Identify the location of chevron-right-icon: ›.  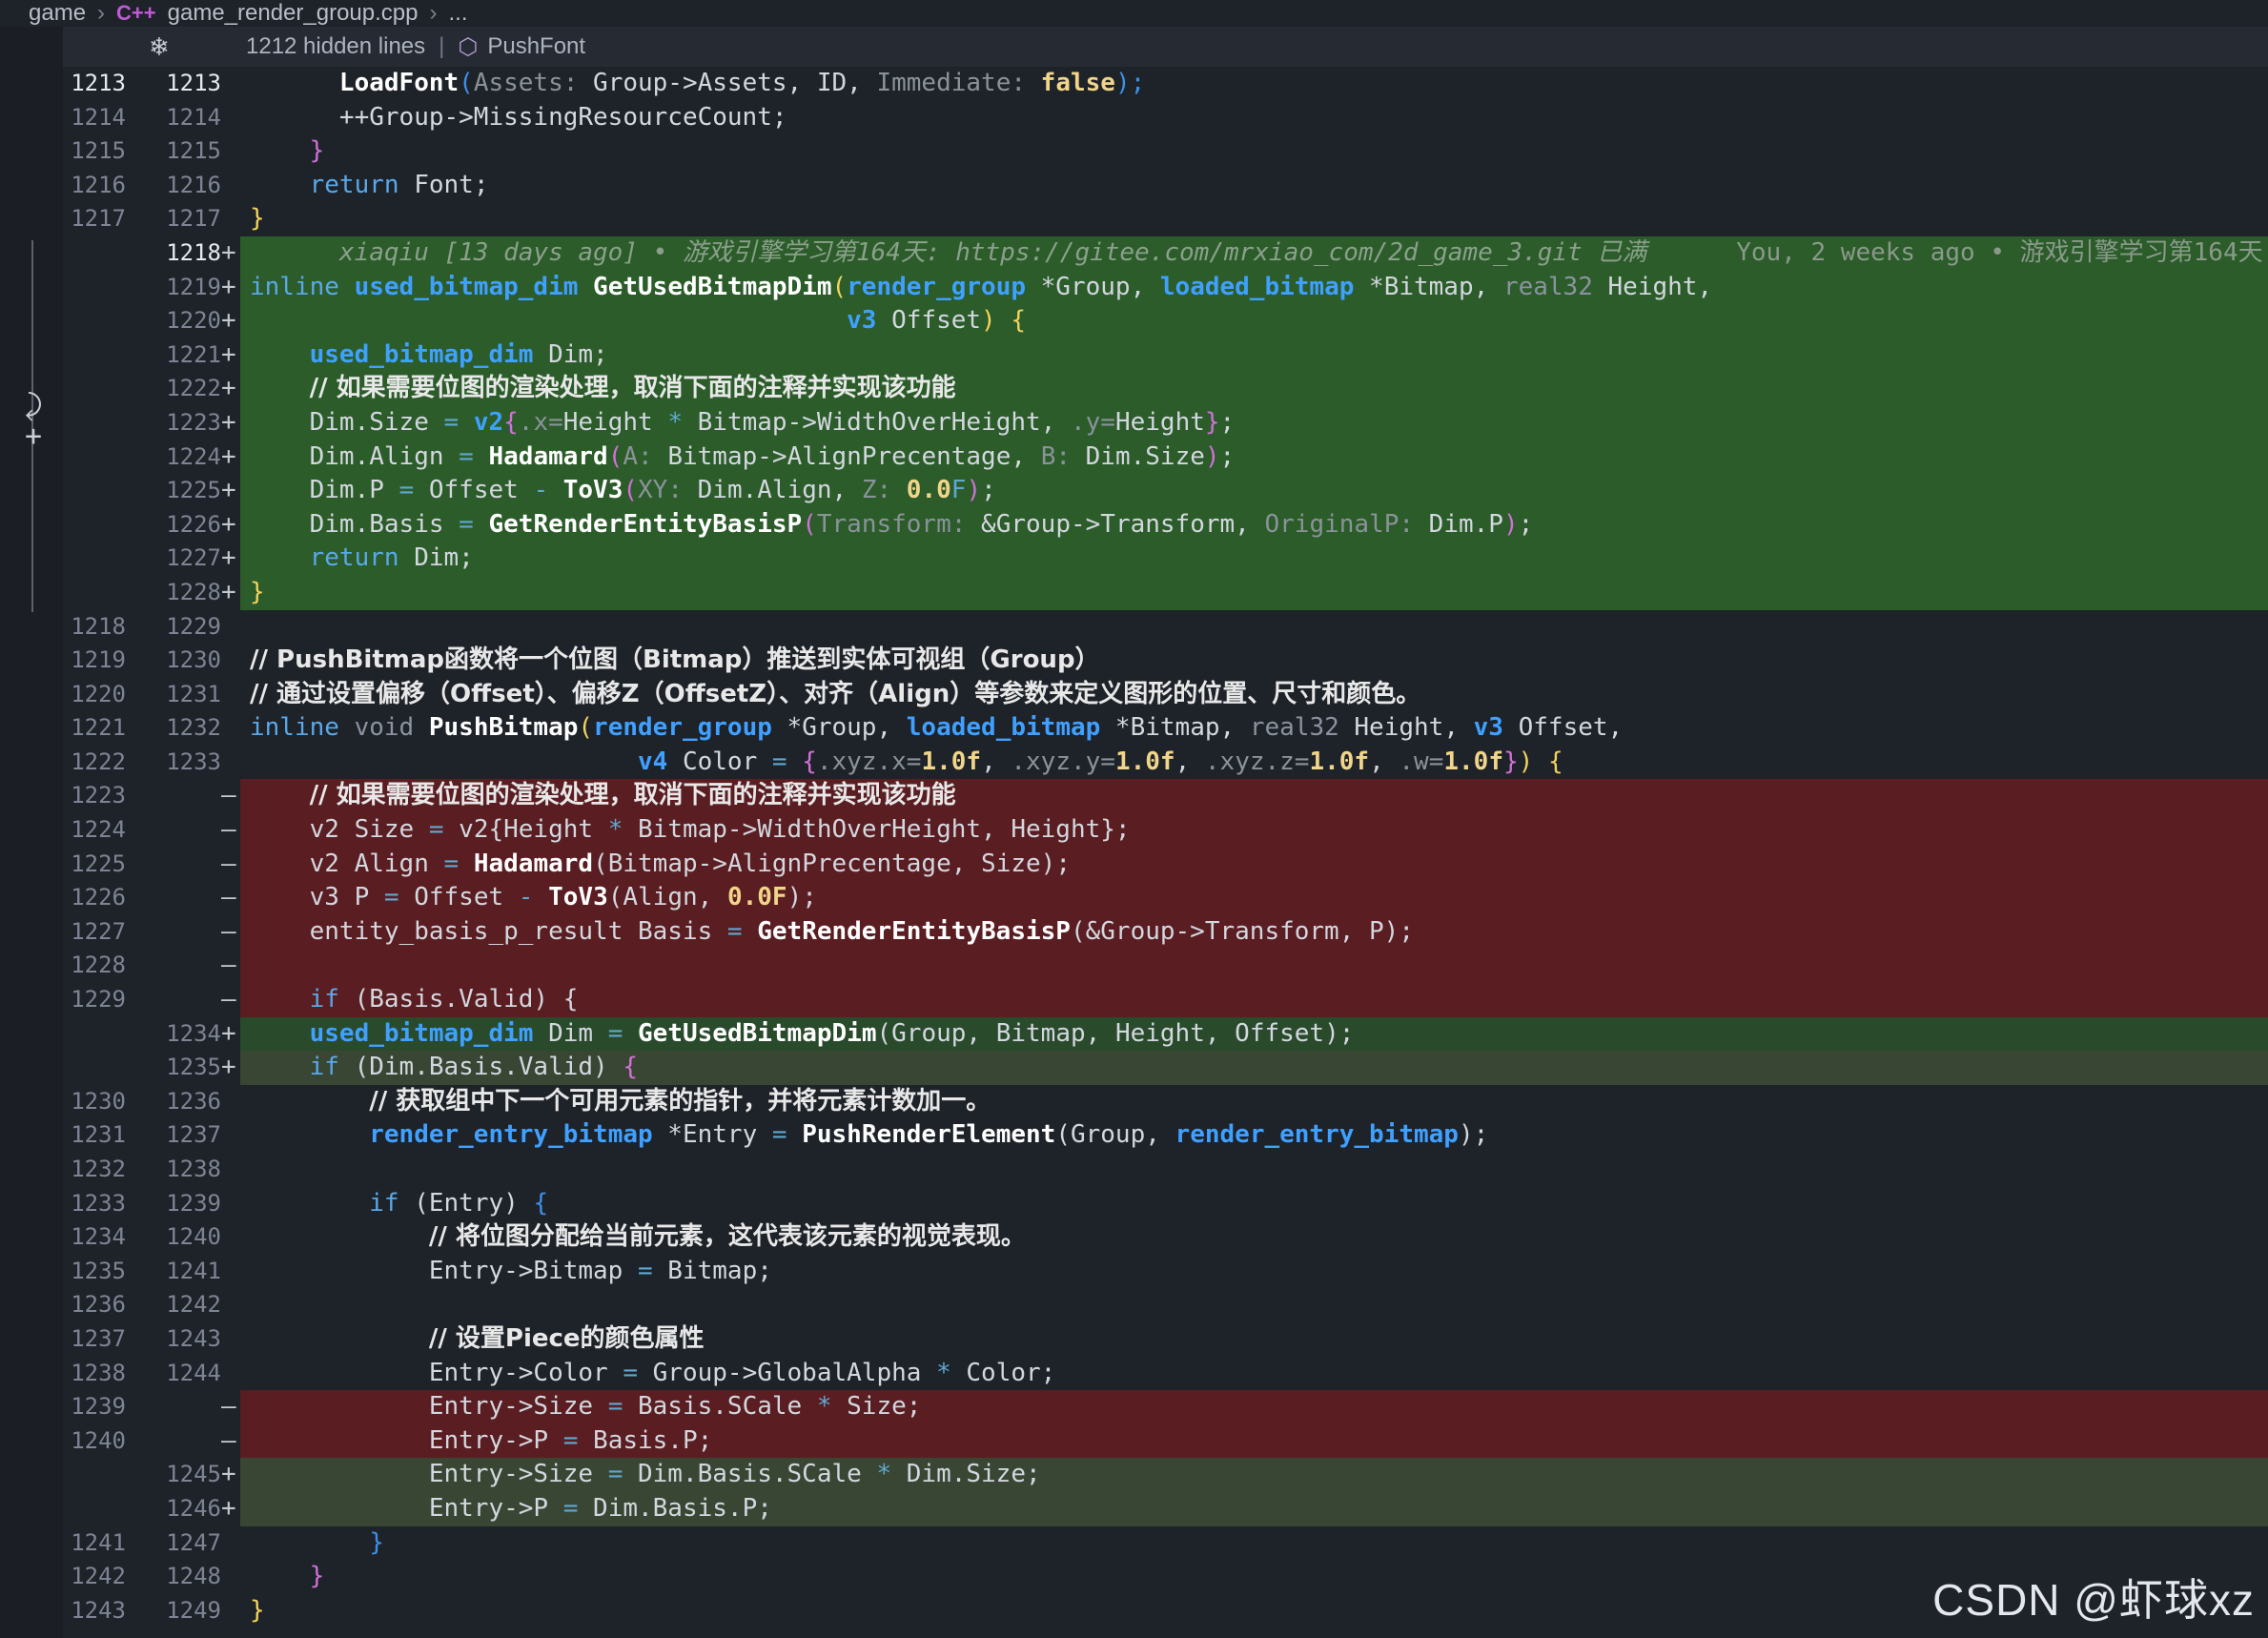
(101, 13).